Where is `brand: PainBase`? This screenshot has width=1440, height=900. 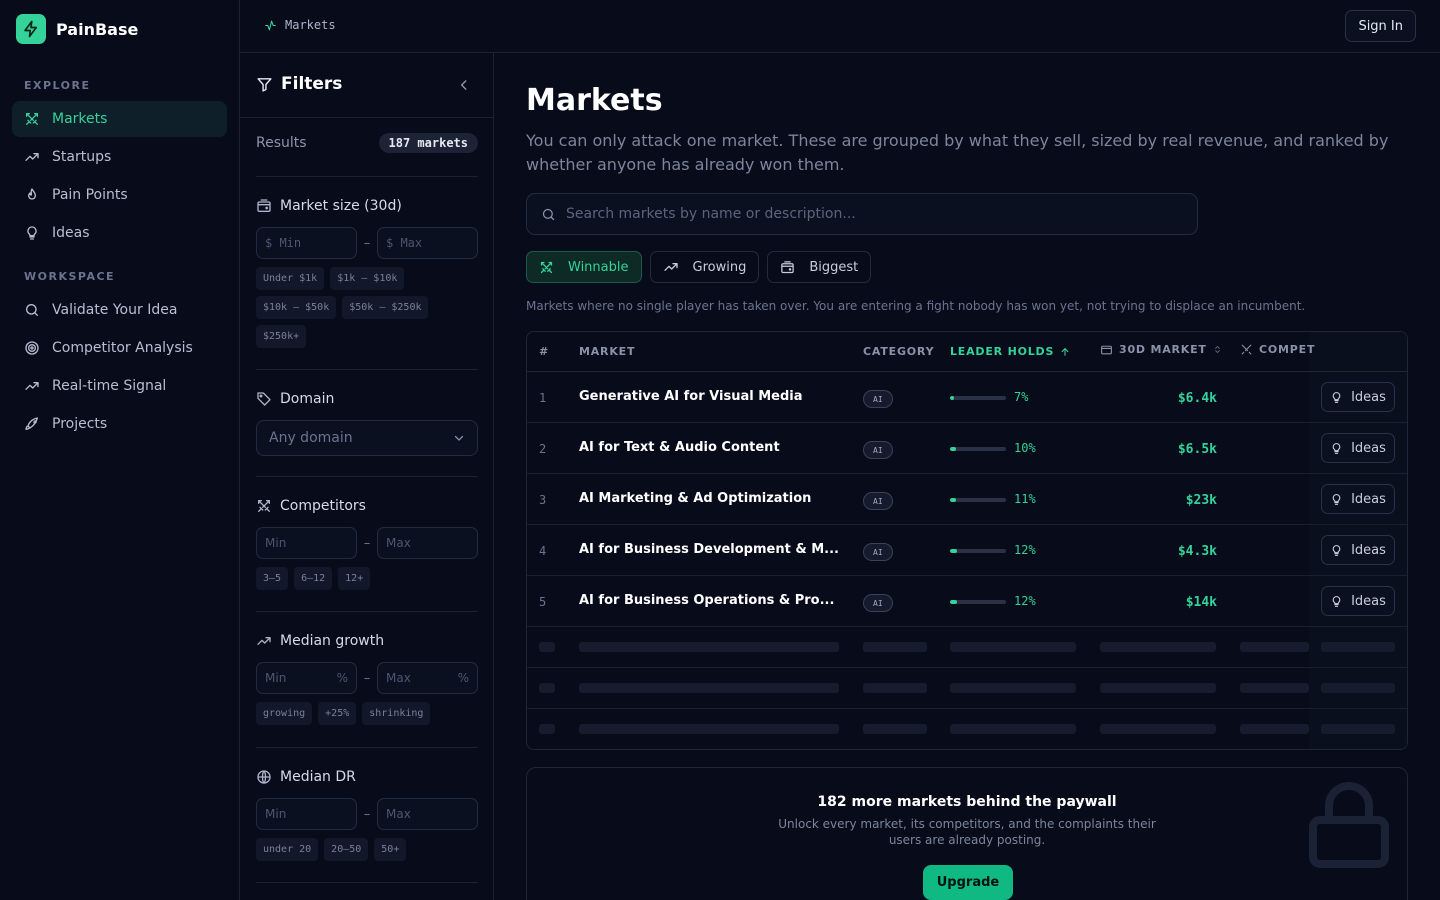 brand: PainBase is located at coordinates (77, 29).